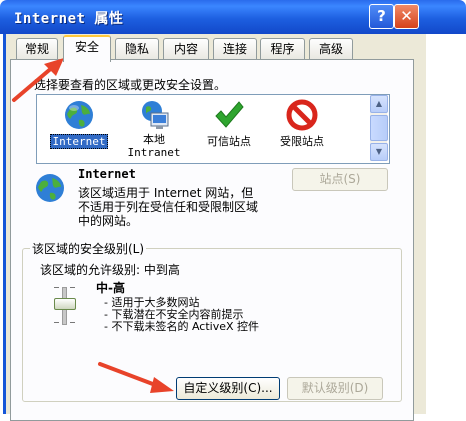 This screenshot has height=421, width=466. Describe the element at coordinates (154, 152) in the screenshot. I see `zone-local-label-line2: Intranet` at that location.